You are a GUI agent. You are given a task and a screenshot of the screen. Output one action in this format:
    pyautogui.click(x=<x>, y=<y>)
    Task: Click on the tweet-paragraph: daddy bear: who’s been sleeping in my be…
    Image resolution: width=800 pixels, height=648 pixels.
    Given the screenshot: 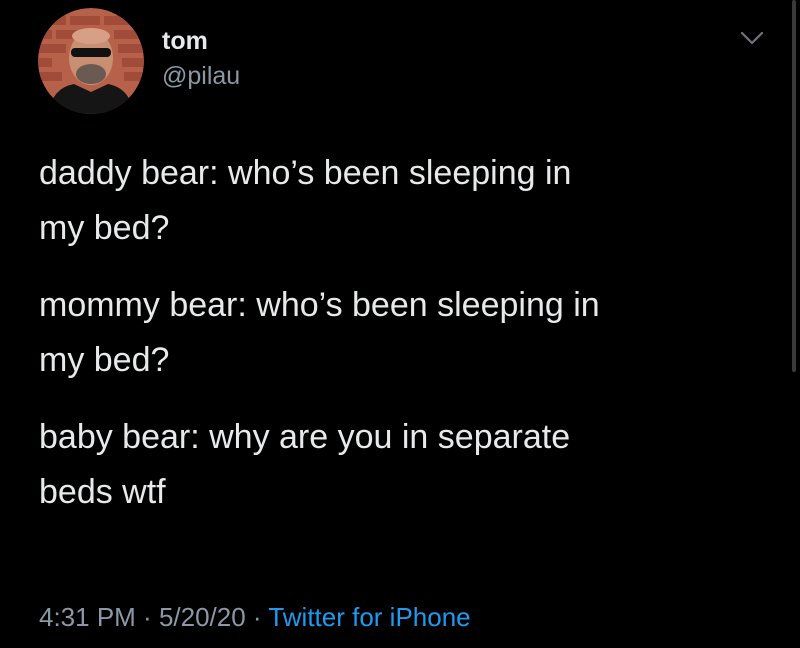 What is the action you would take?
    pyautogui.click(x=305, y=200)
    